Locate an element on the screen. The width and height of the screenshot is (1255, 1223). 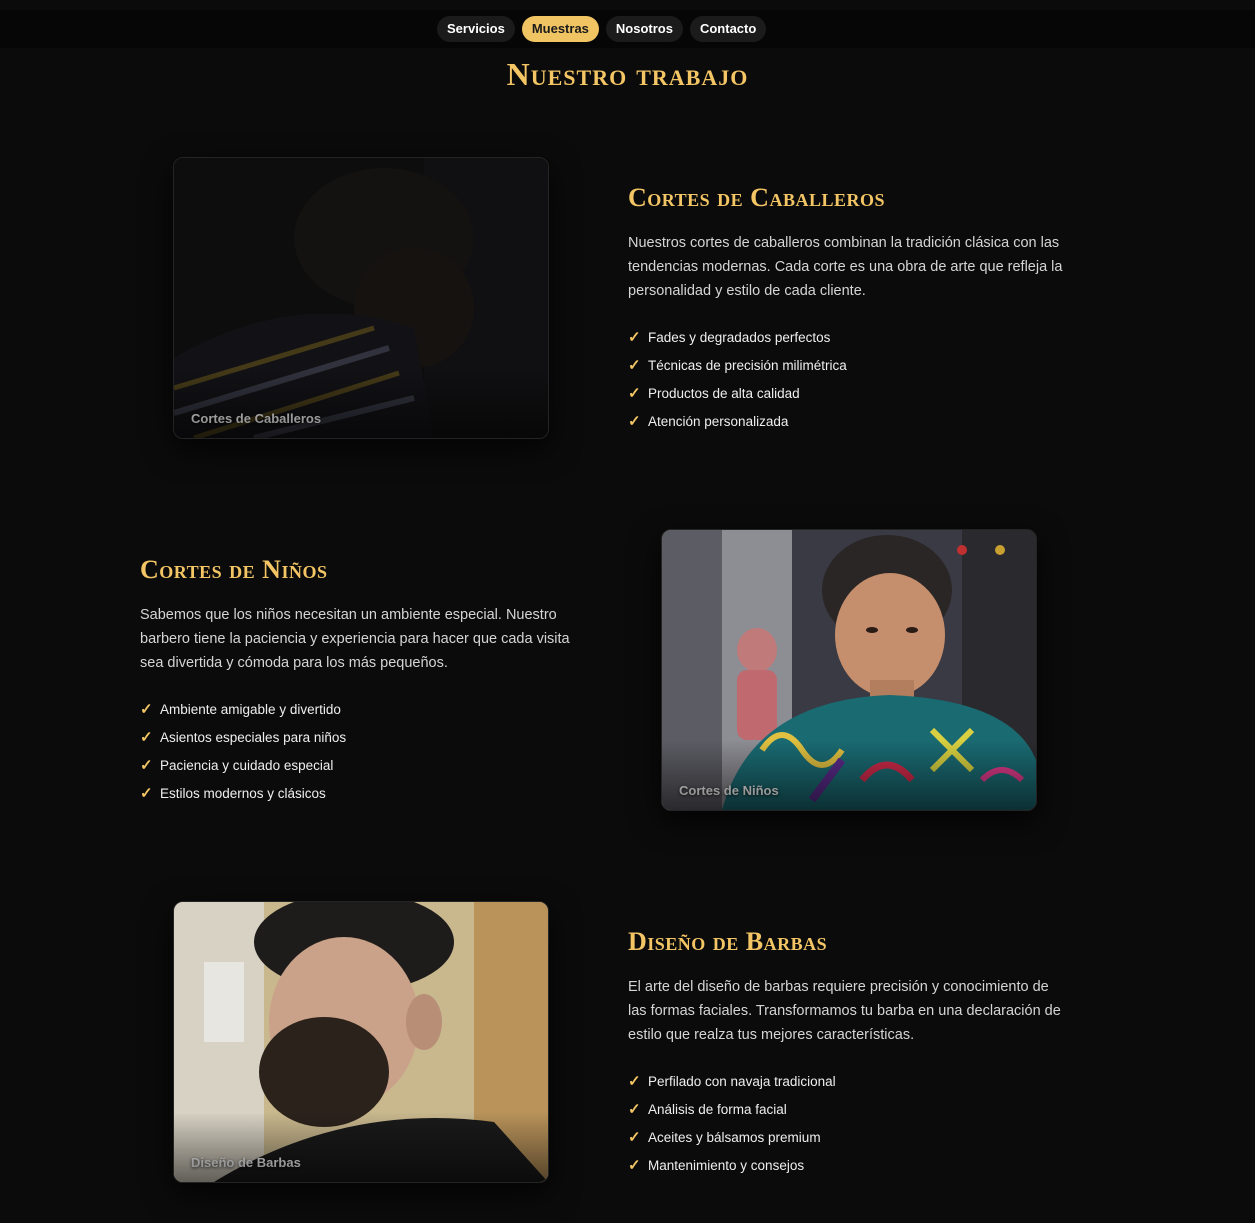
list-item: ✓ Análisis de forma facial is located at coordinates (707, 1109).